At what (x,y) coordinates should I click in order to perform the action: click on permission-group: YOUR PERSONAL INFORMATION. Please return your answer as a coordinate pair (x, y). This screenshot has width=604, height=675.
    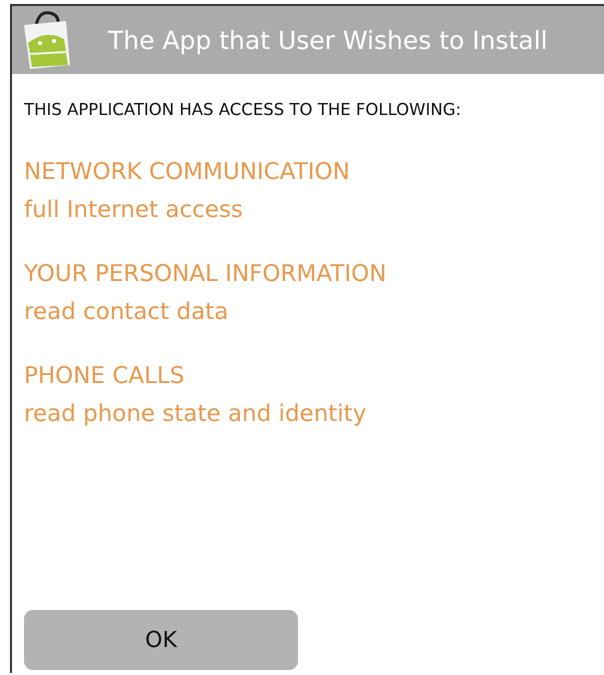
    Looking at the image, I should click on (314, 274).